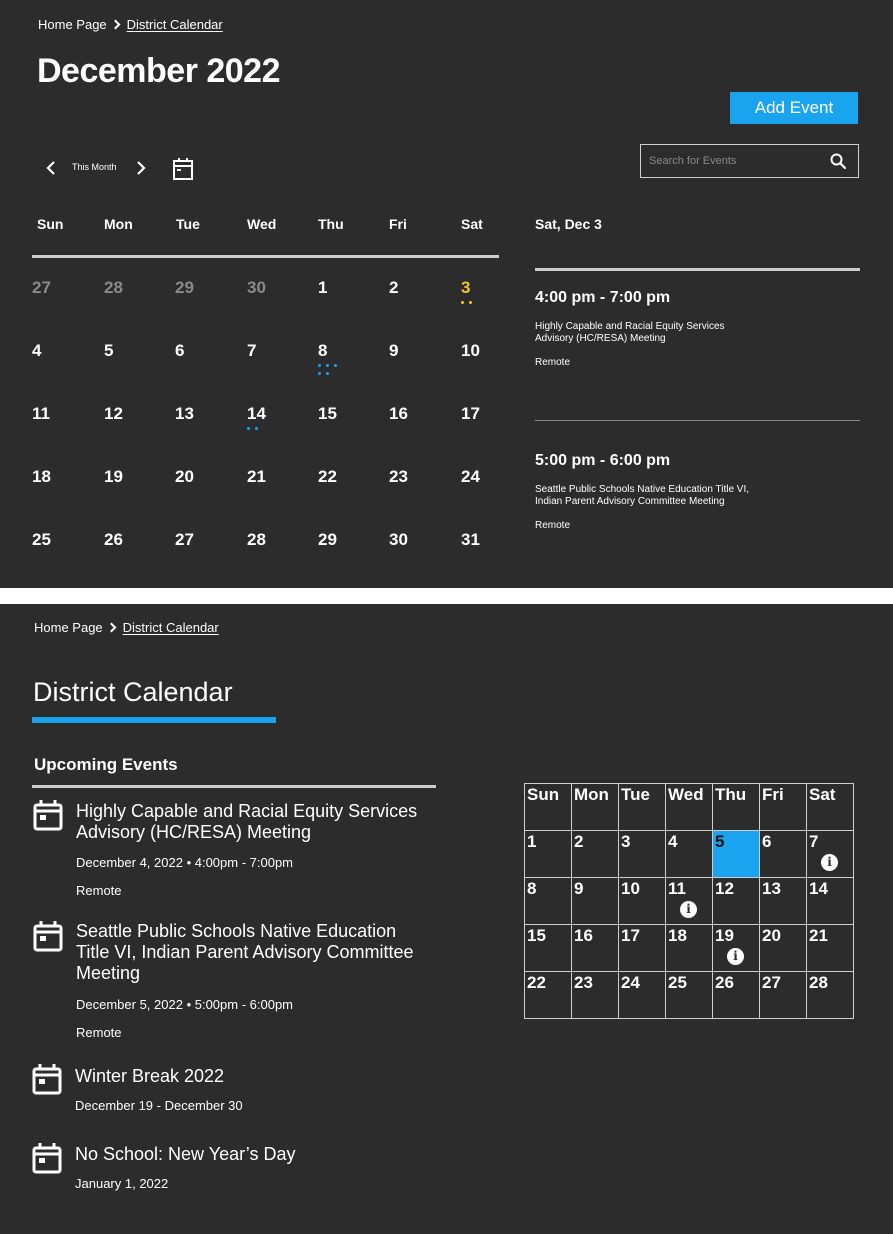  What do you see at coordinates (736, 995) in the screenshot?
I see `mini-calendar-day: 26` at bounding box center [736, 995].